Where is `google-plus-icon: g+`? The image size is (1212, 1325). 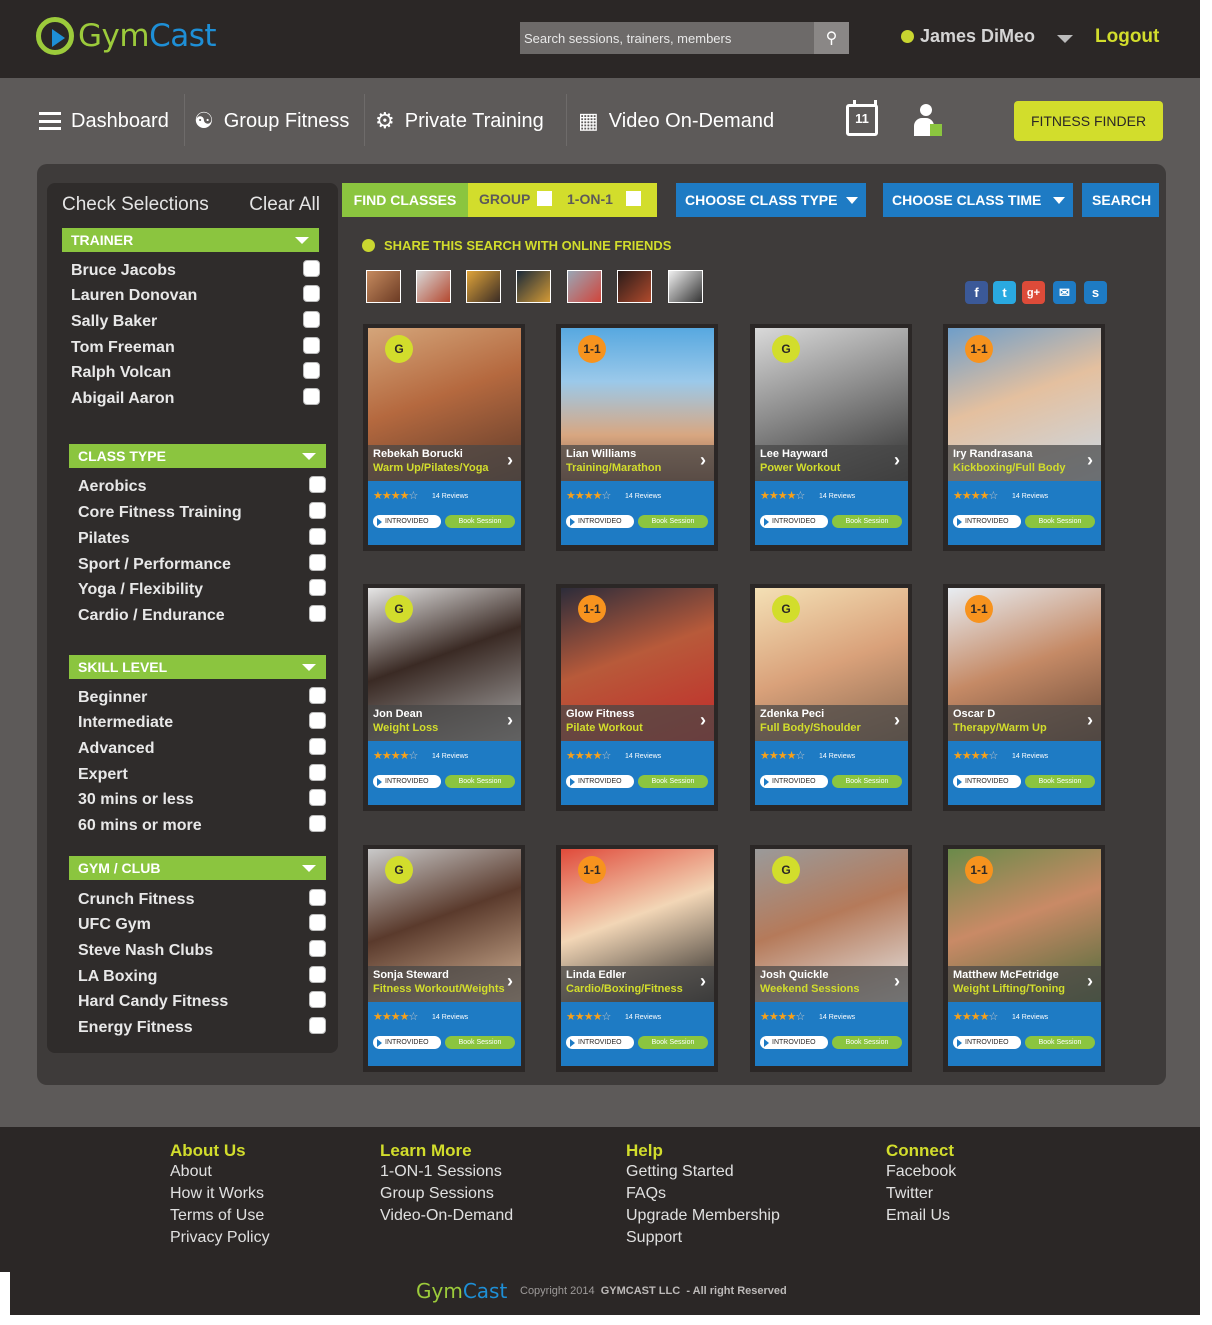 google-plus-icon: g+ is located at coordinates (1033, 292).